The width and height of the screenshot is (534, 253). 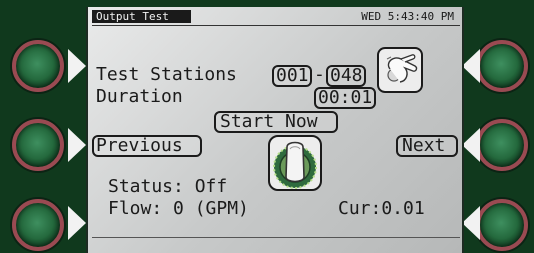 I want to click on duration-field: 00:01, so click(x=345, y=98).